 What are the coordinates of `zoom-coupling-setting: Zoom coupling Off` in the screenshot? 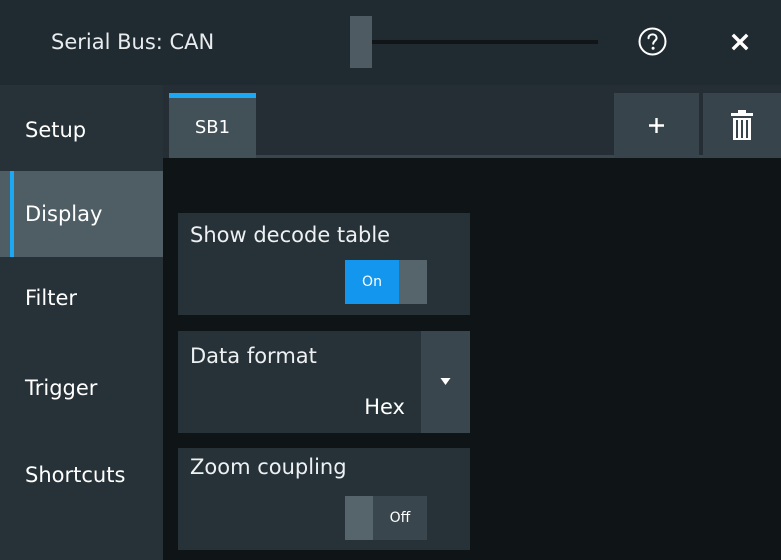 It's located at (324, 499).